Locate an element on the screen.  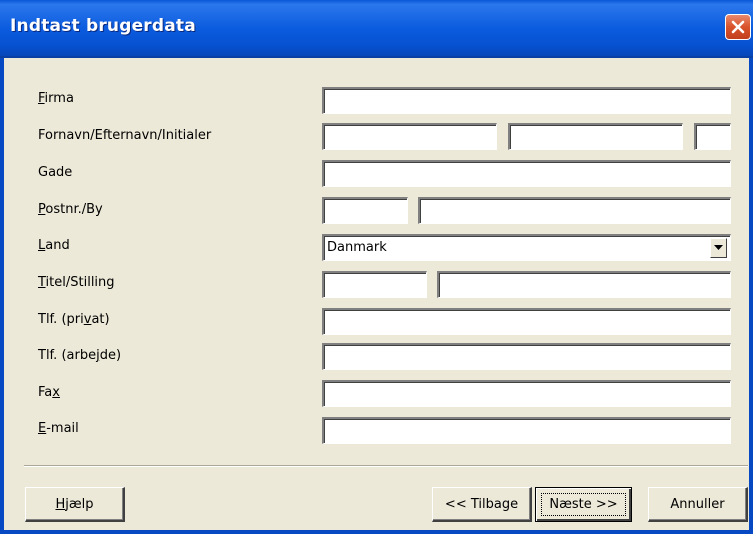
next-button: Næste >> is located at coordinates (583, 504).